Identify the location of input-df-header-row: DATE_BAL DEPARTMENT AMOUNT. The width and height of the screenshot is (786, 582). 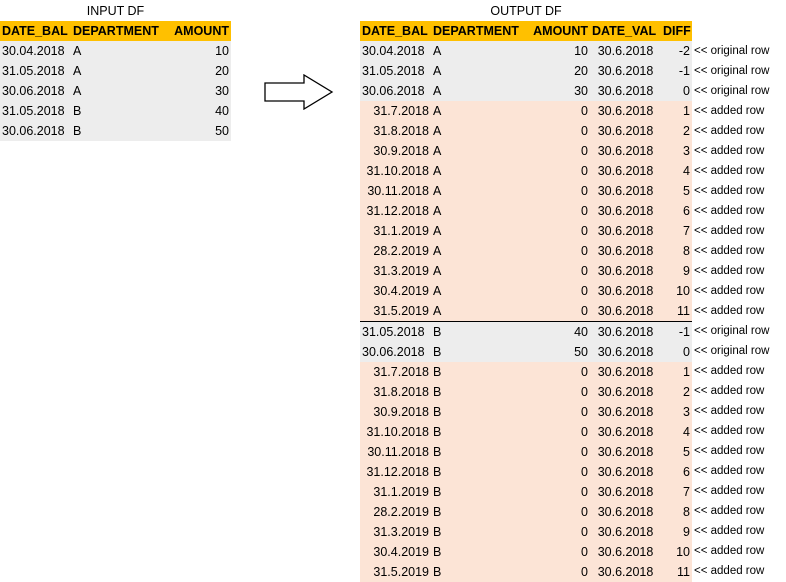
(115, 31).